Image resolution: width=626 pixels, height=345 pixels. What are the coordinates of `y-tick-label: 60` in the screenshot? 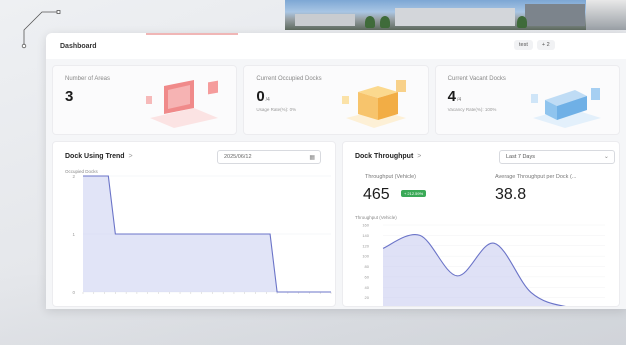 It's located at (367, 276).